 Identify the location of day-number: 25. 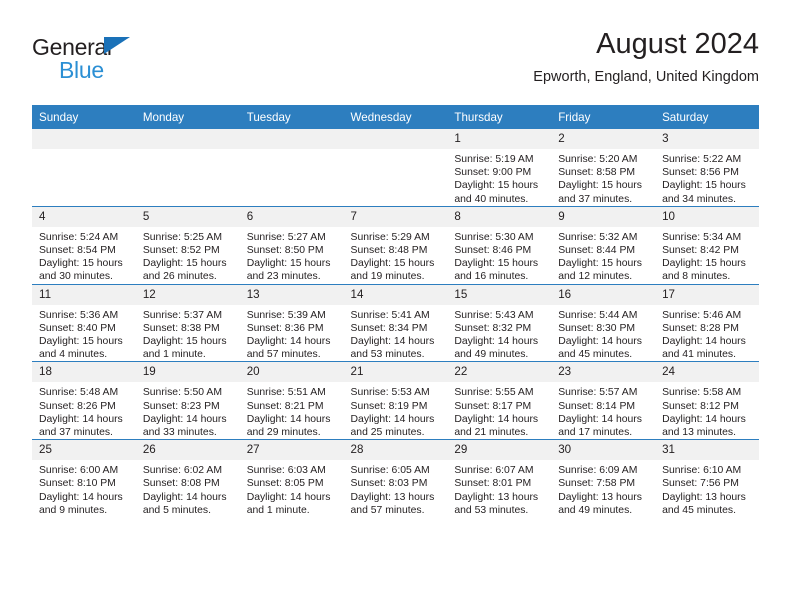
(84, 450).